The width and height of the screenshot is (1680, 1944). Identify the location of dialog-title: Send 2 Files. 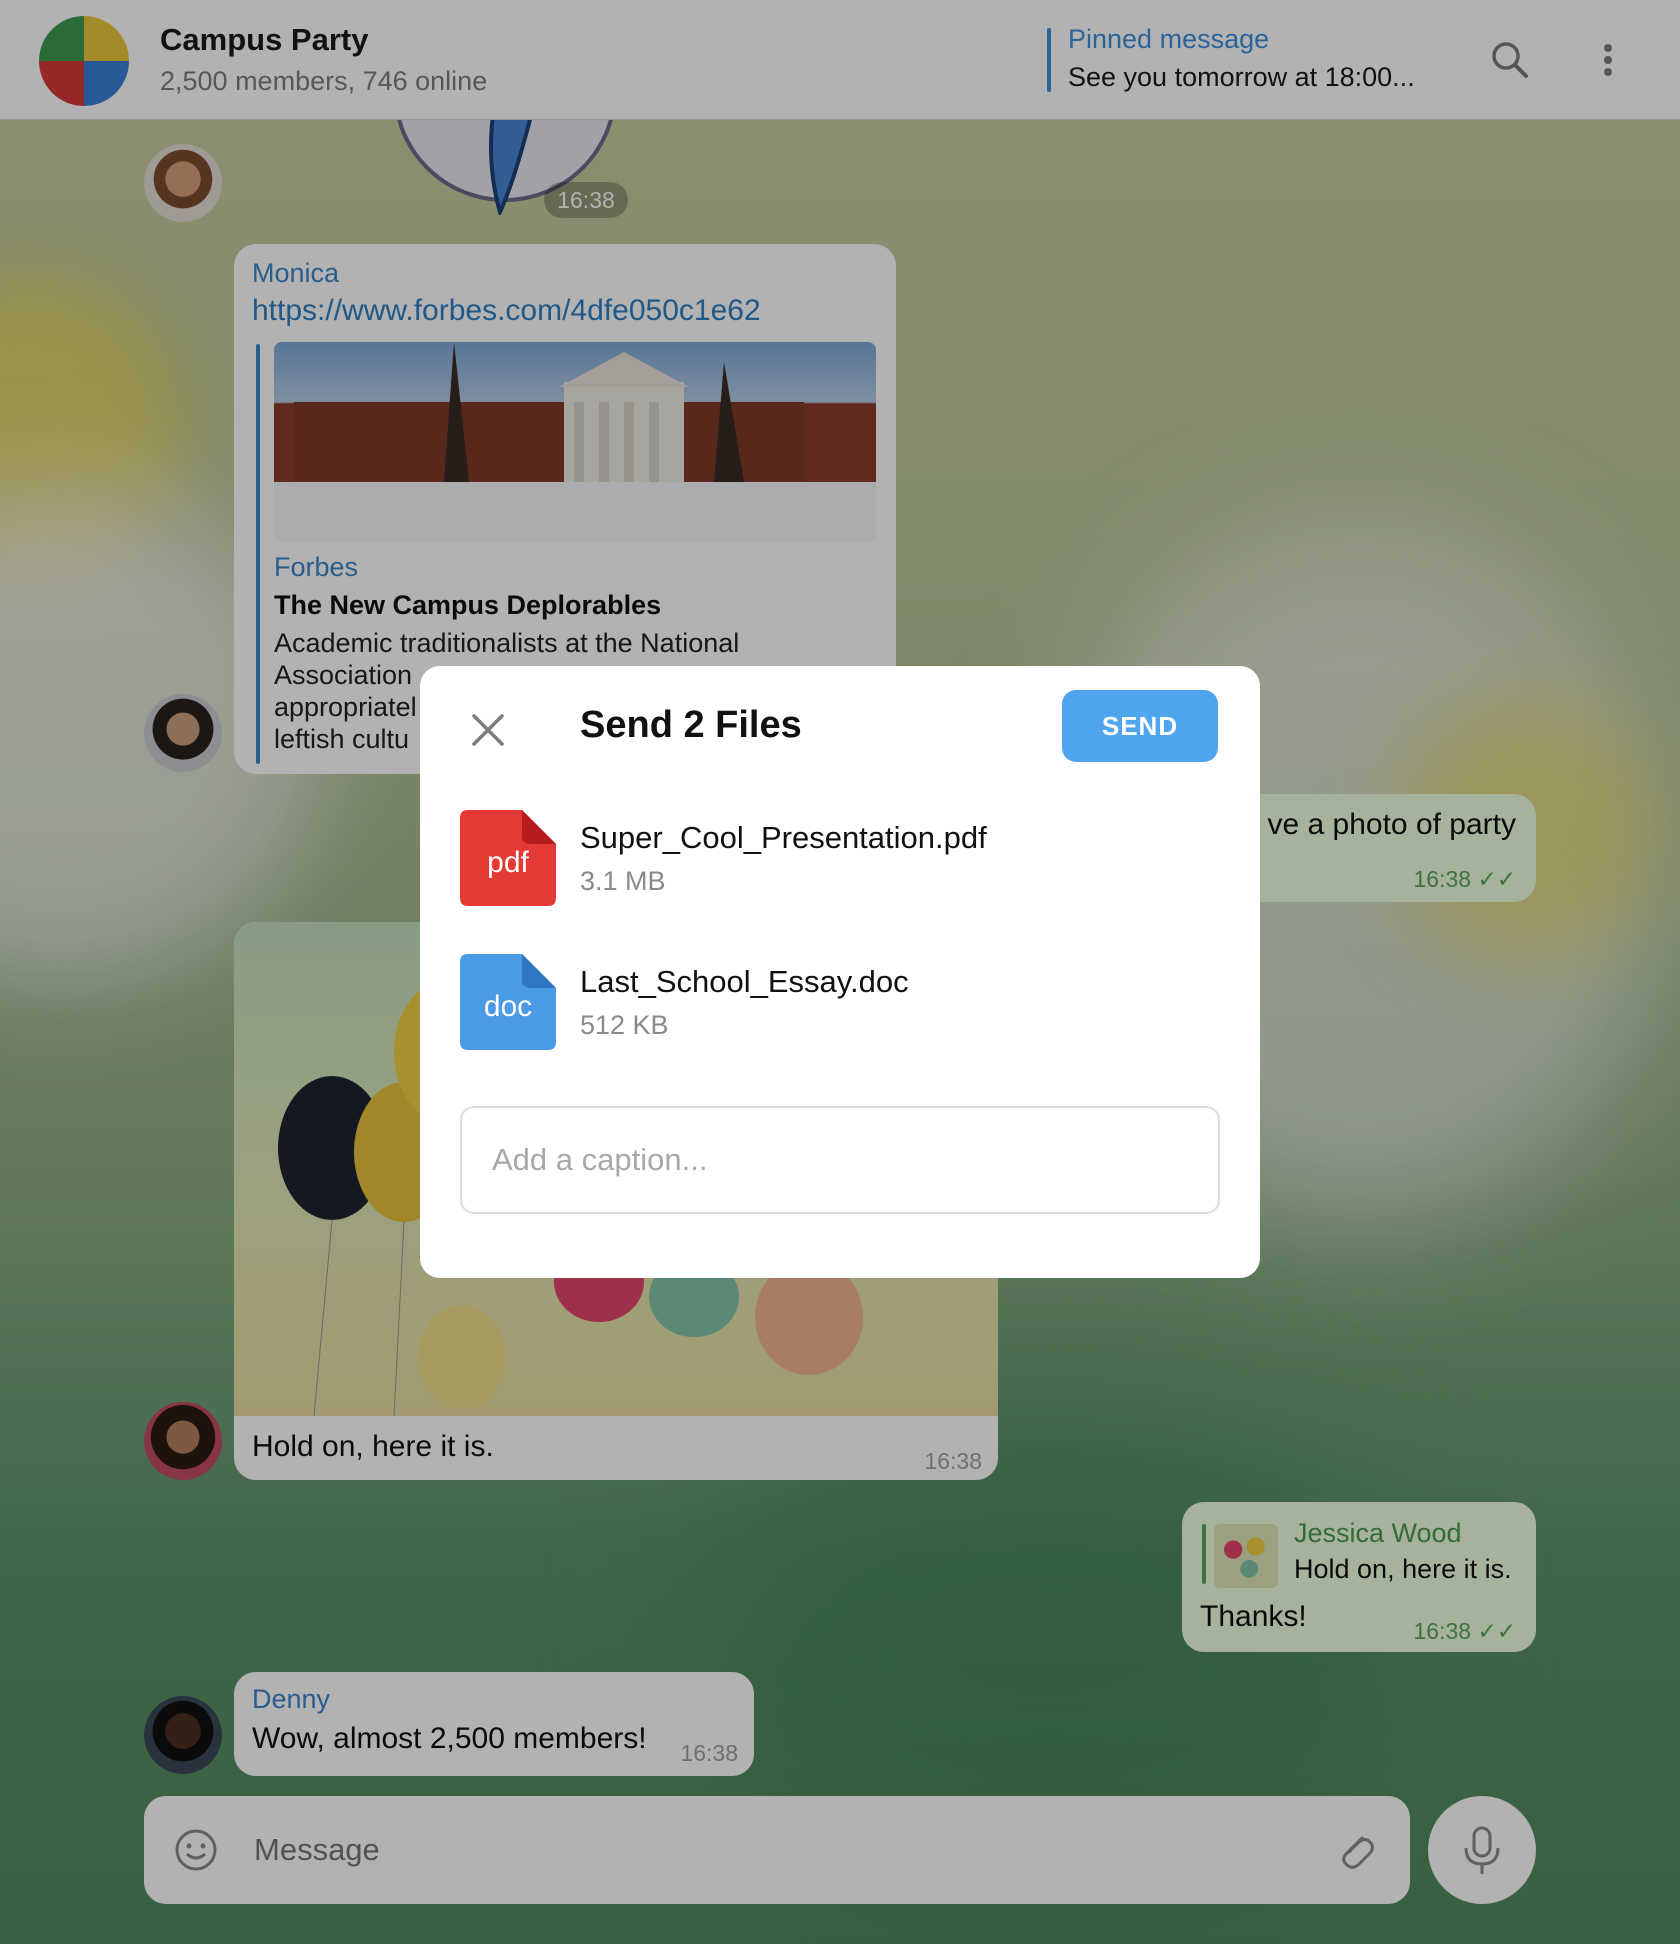
(691, 725).